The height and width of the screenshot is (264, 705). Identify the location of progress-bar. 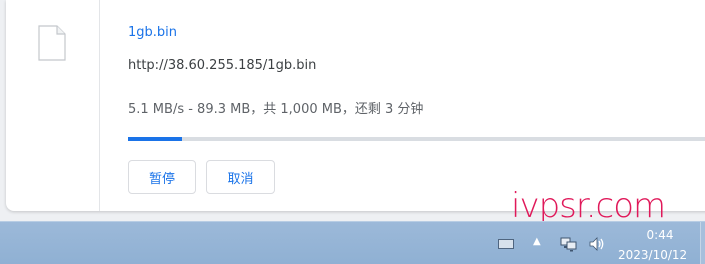
(416, 139).